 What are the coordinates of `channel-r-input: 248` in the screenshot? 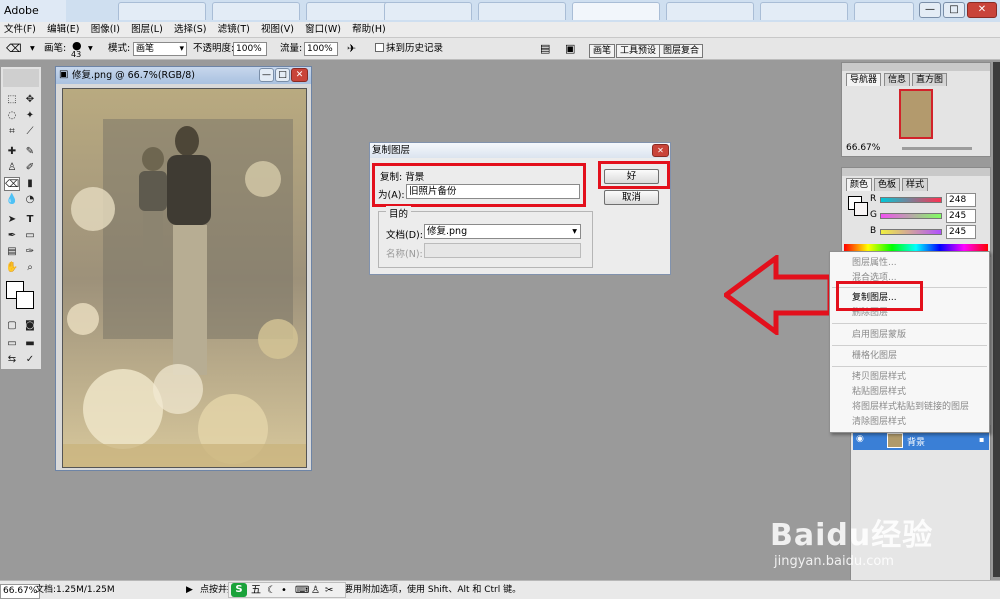 It's located at (961, 200).